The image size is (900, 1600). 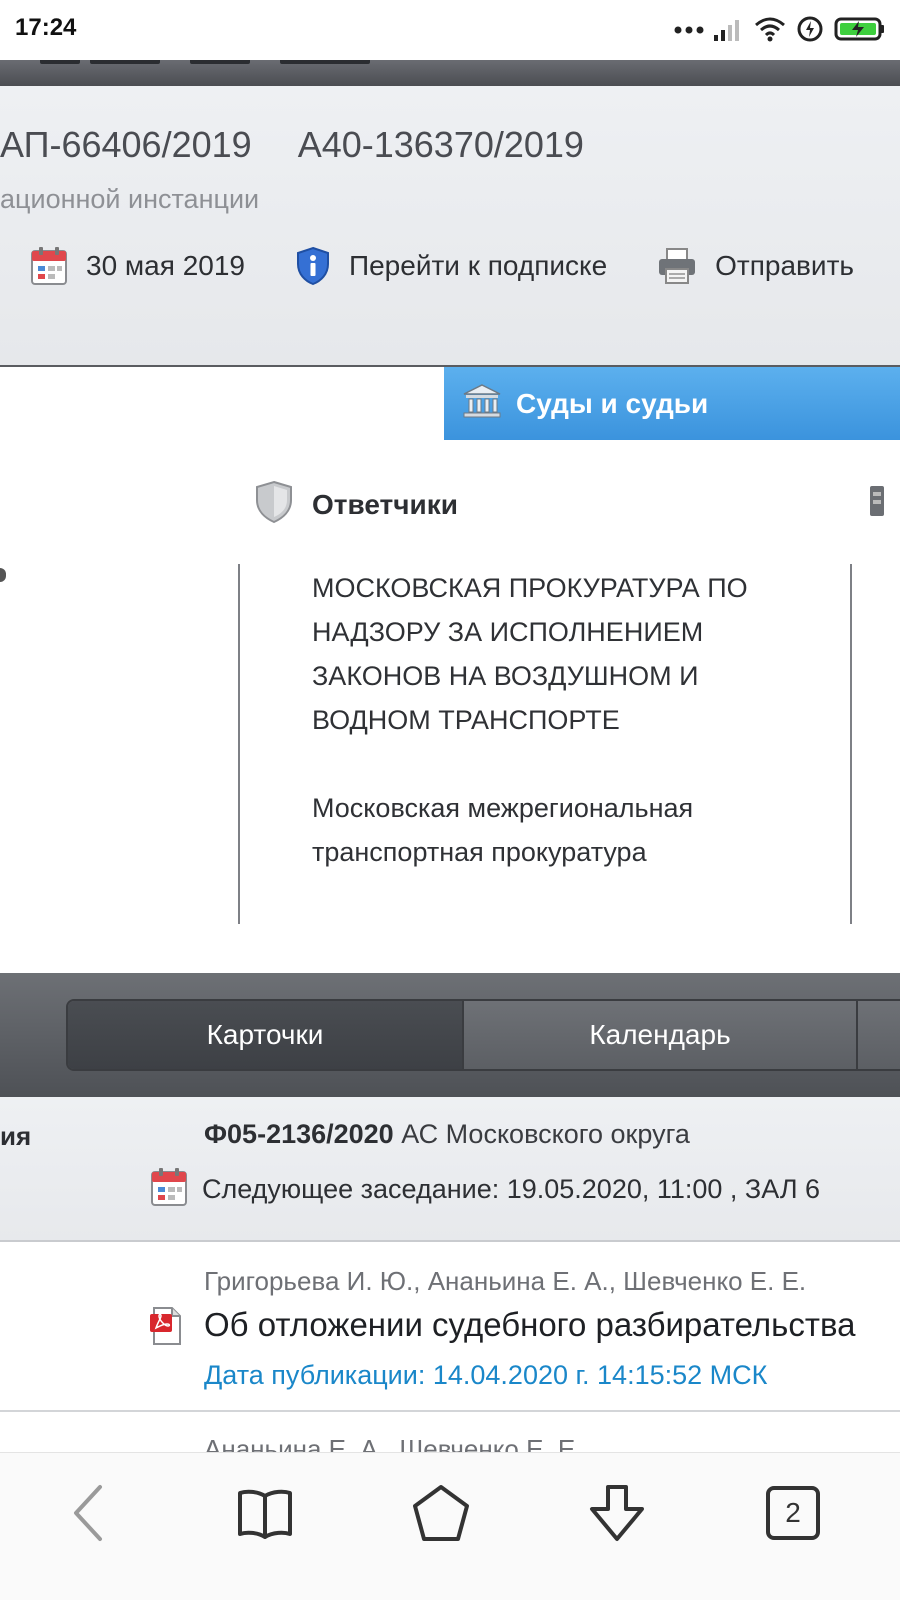 What do you see at coordinates (508, 632) in the screenshot?
I see `defendant-1-line-2: НАДЗОРУ ЗА ИСПОЛНЕНИЕМ` at bounding box center [508, 632].